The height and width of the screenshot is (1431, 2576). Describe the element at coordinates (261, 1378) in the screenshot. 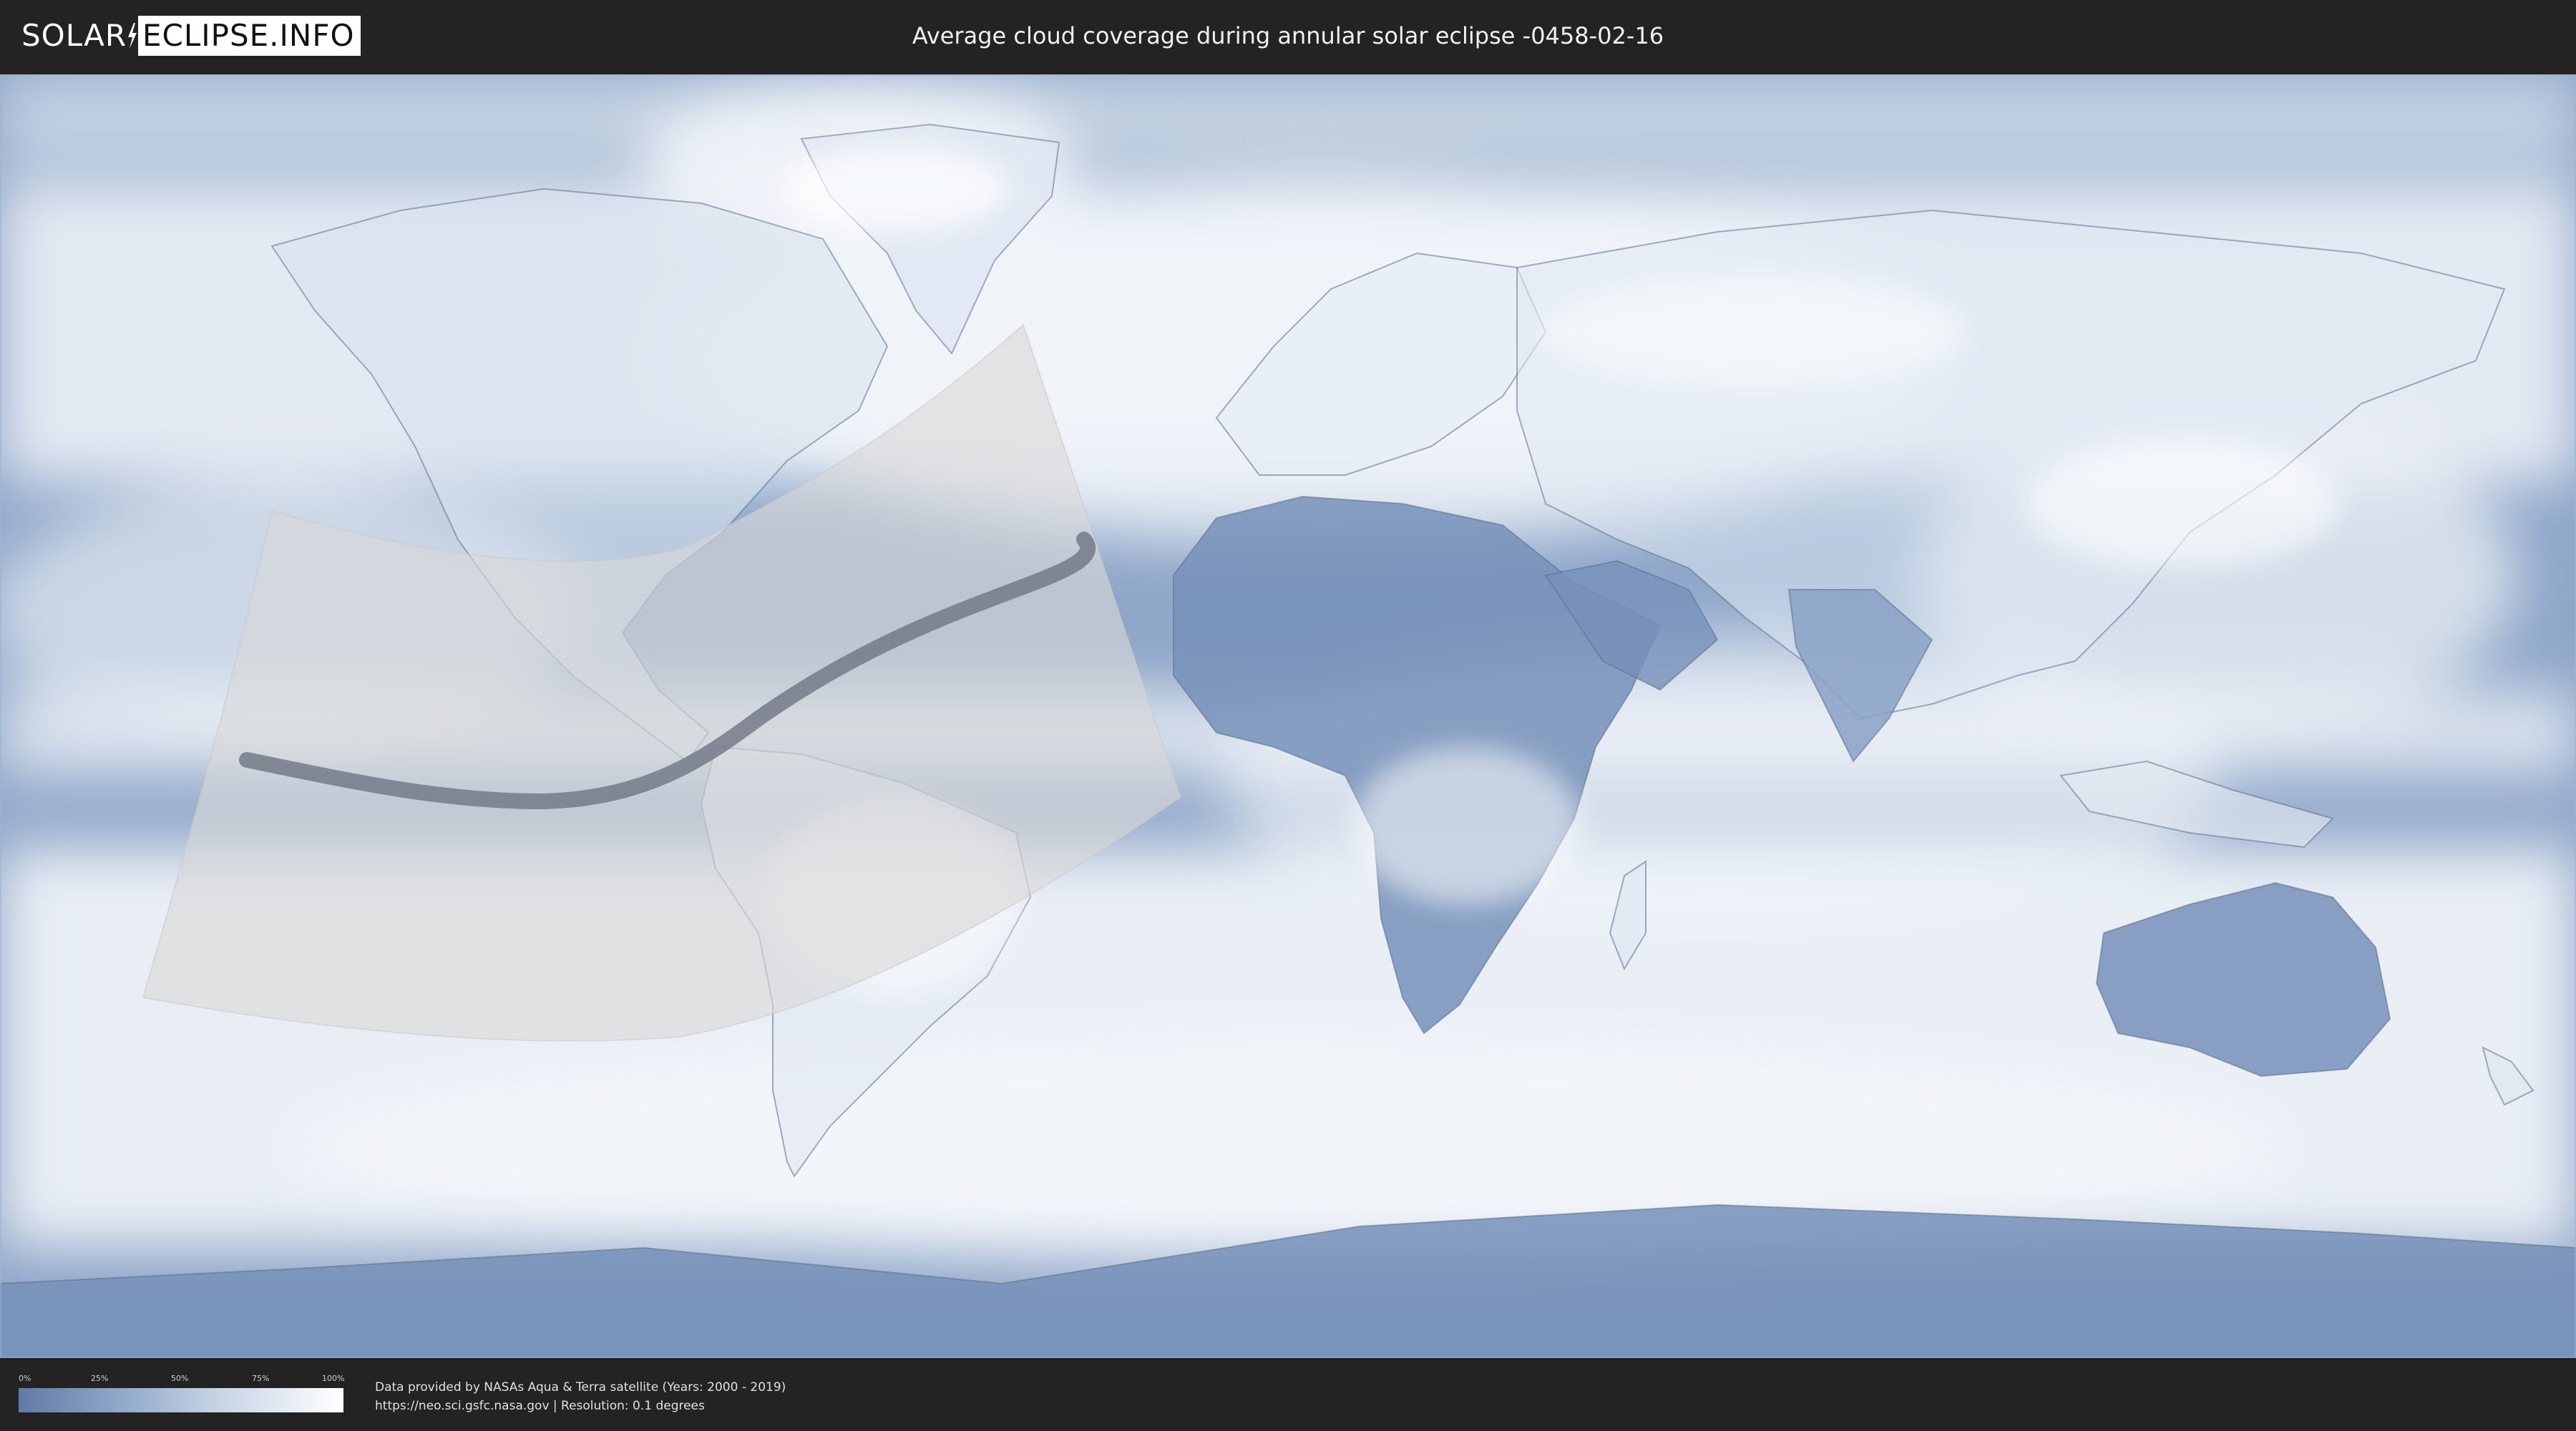

I see `legend-tick-75: 75%` at that location.